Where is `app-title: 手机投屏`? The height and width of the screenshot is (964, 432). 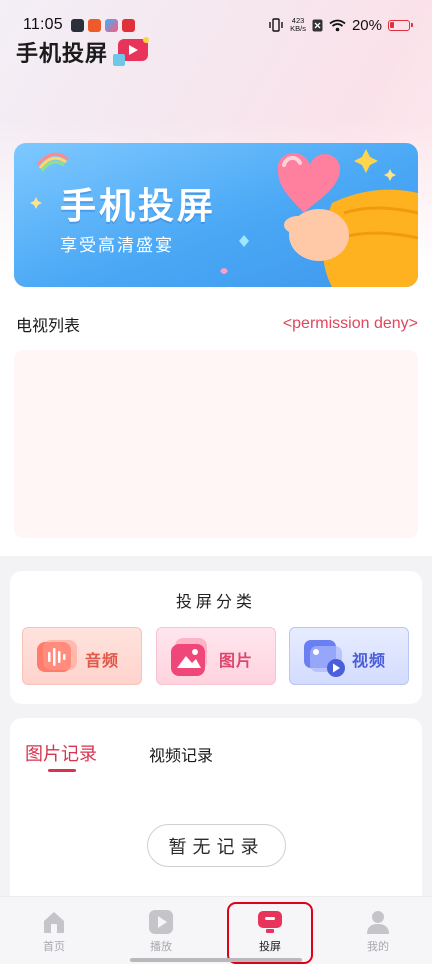
app-title: 手机投屏 is located at coordinates (62, 54).